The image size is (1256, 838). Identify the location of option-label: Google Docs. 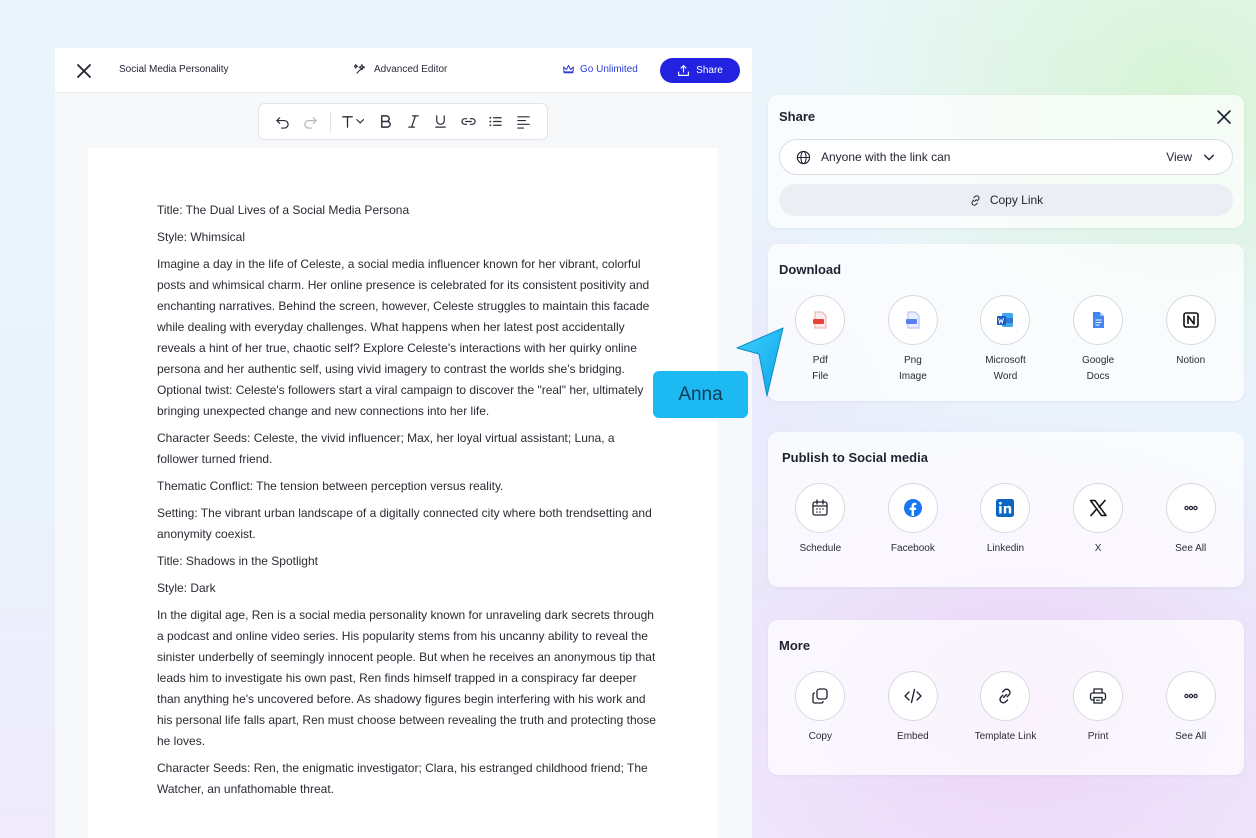
(1098, 369).